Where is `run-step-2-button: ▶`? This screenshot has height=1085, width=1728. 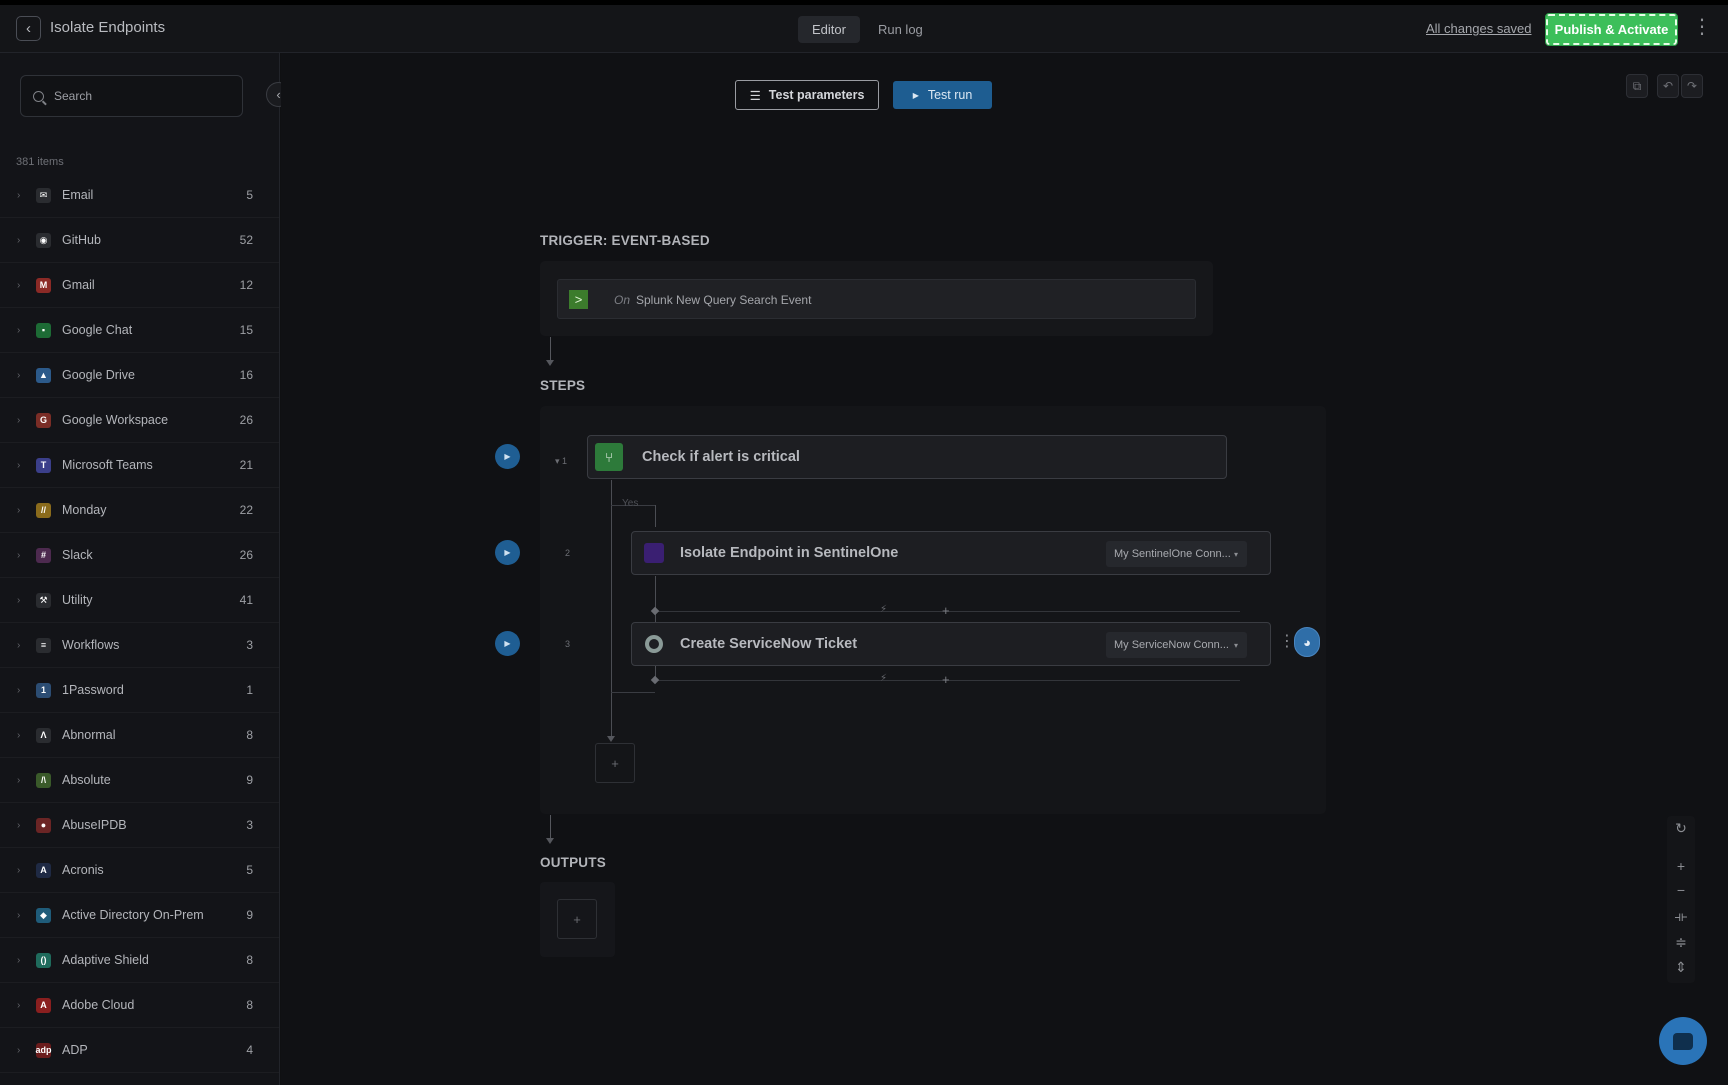
run-step-2-button: ▶ is located at coordinates (507, 552).